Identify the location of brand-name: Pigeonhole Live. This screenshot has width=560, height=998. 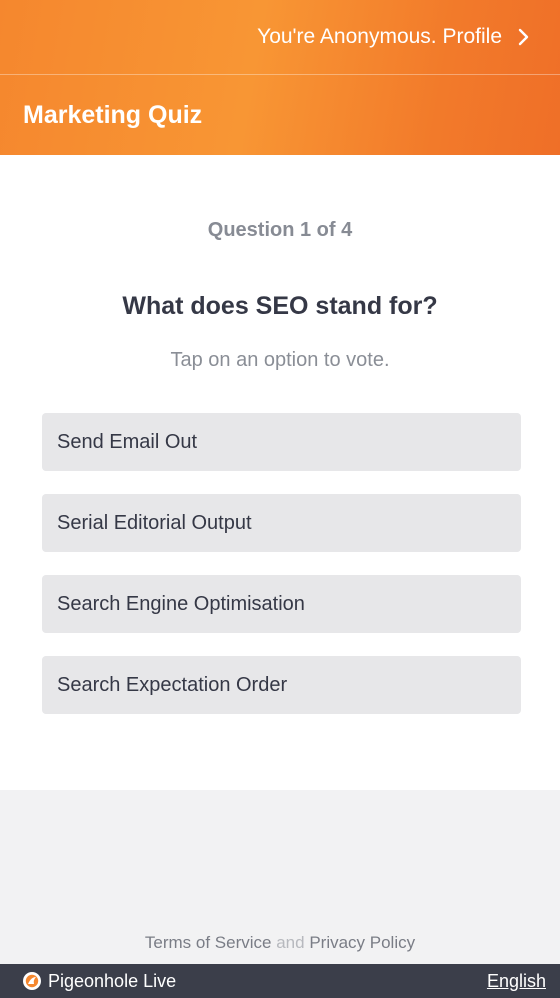
(112, 980).